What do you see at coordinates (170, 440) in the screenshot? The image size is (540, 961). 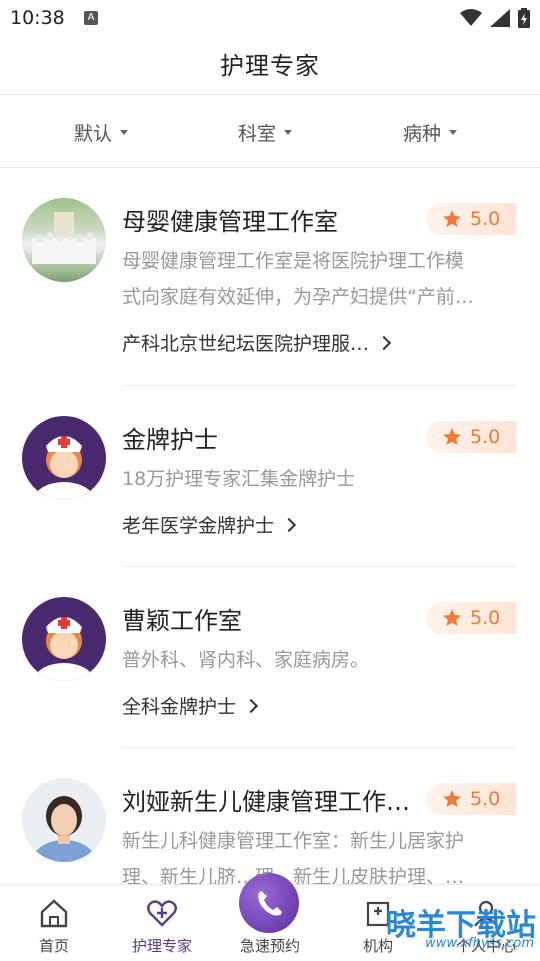 I see `expert-name: 金牌护士` at bounding box center [170, 440].